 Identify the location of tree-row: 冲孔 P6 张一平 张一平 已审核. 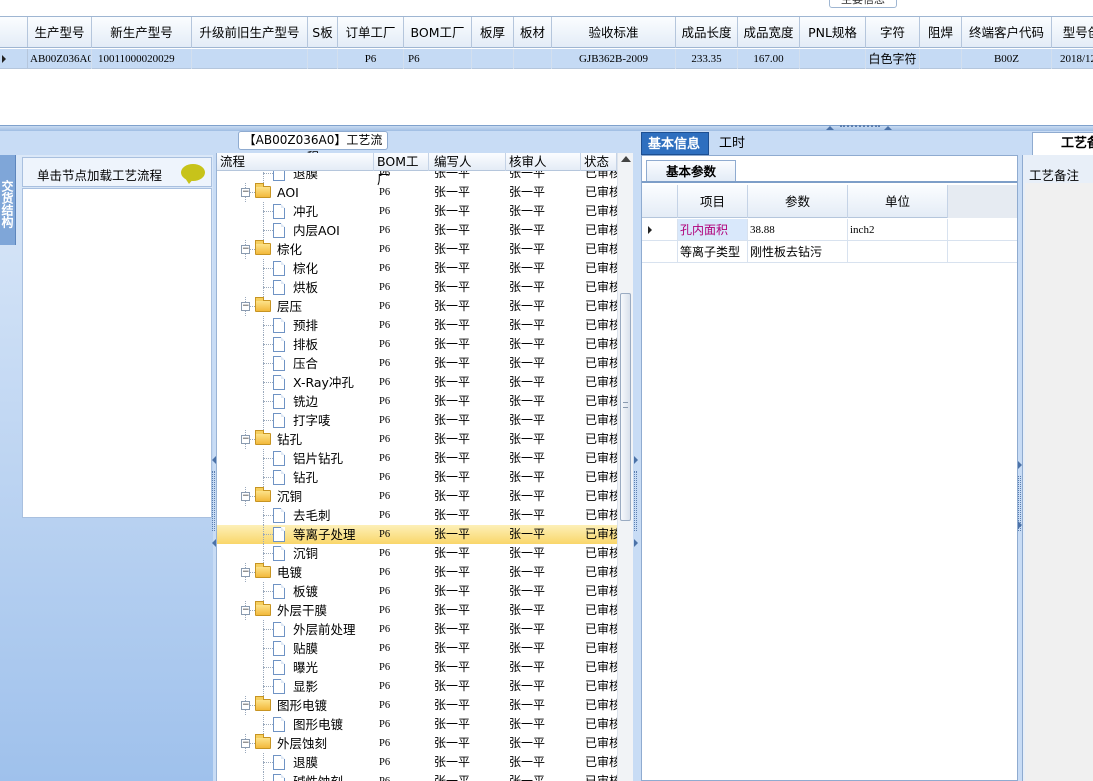
(417, 211).